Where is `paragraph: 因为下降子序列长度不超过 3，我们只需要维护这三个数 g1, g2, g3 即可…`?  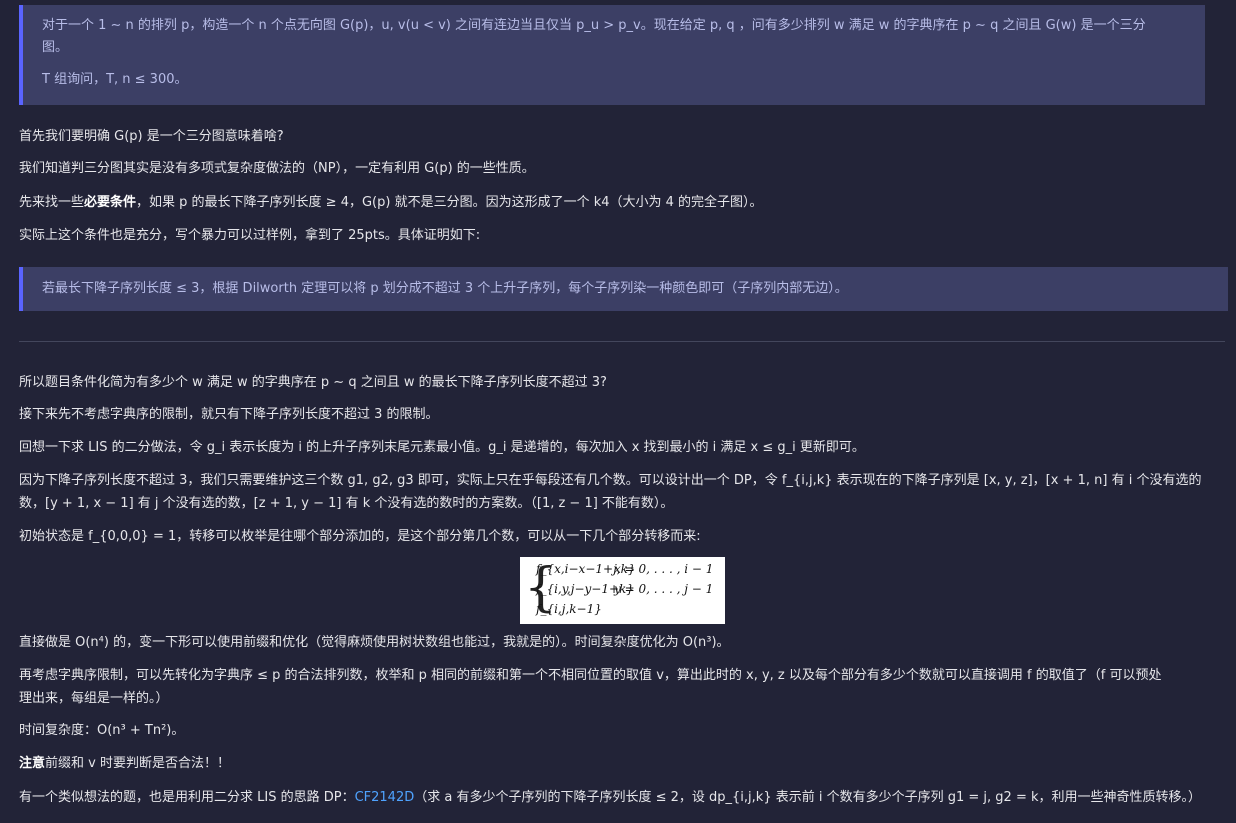 paragraph: 因为下降子序列长度不超过 3，我们只需要维护这三个数 g1, g2, g3 即可… is located at coordinates (610, 480).